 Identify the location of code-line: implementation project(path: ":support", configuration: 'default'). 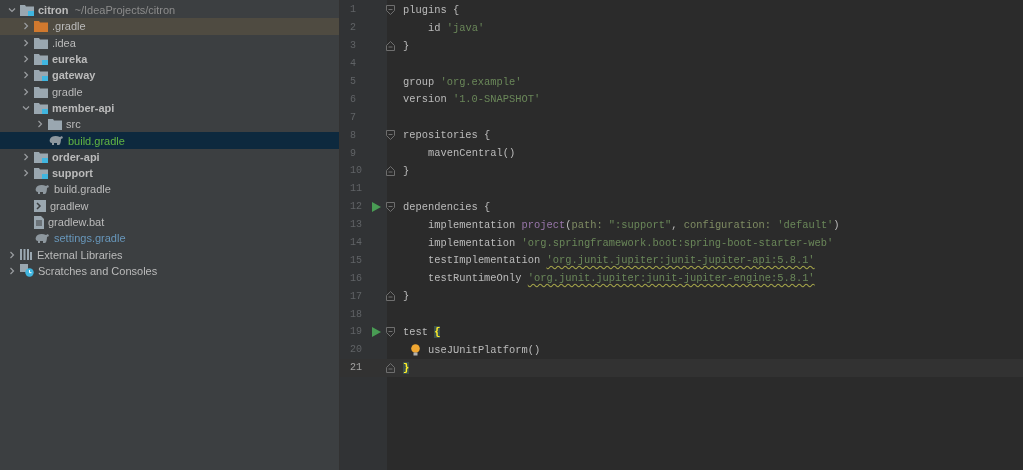
(634, 224).